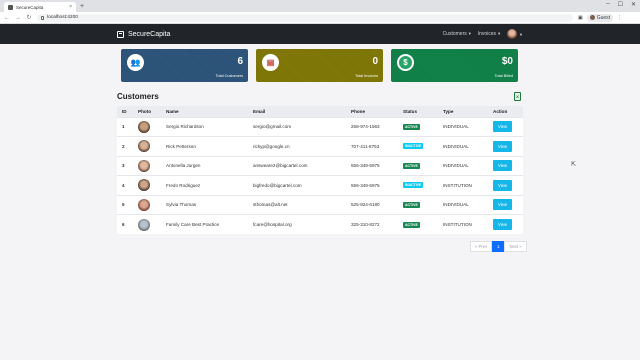  I want to click on back-icon: ←, so click(7, 18).